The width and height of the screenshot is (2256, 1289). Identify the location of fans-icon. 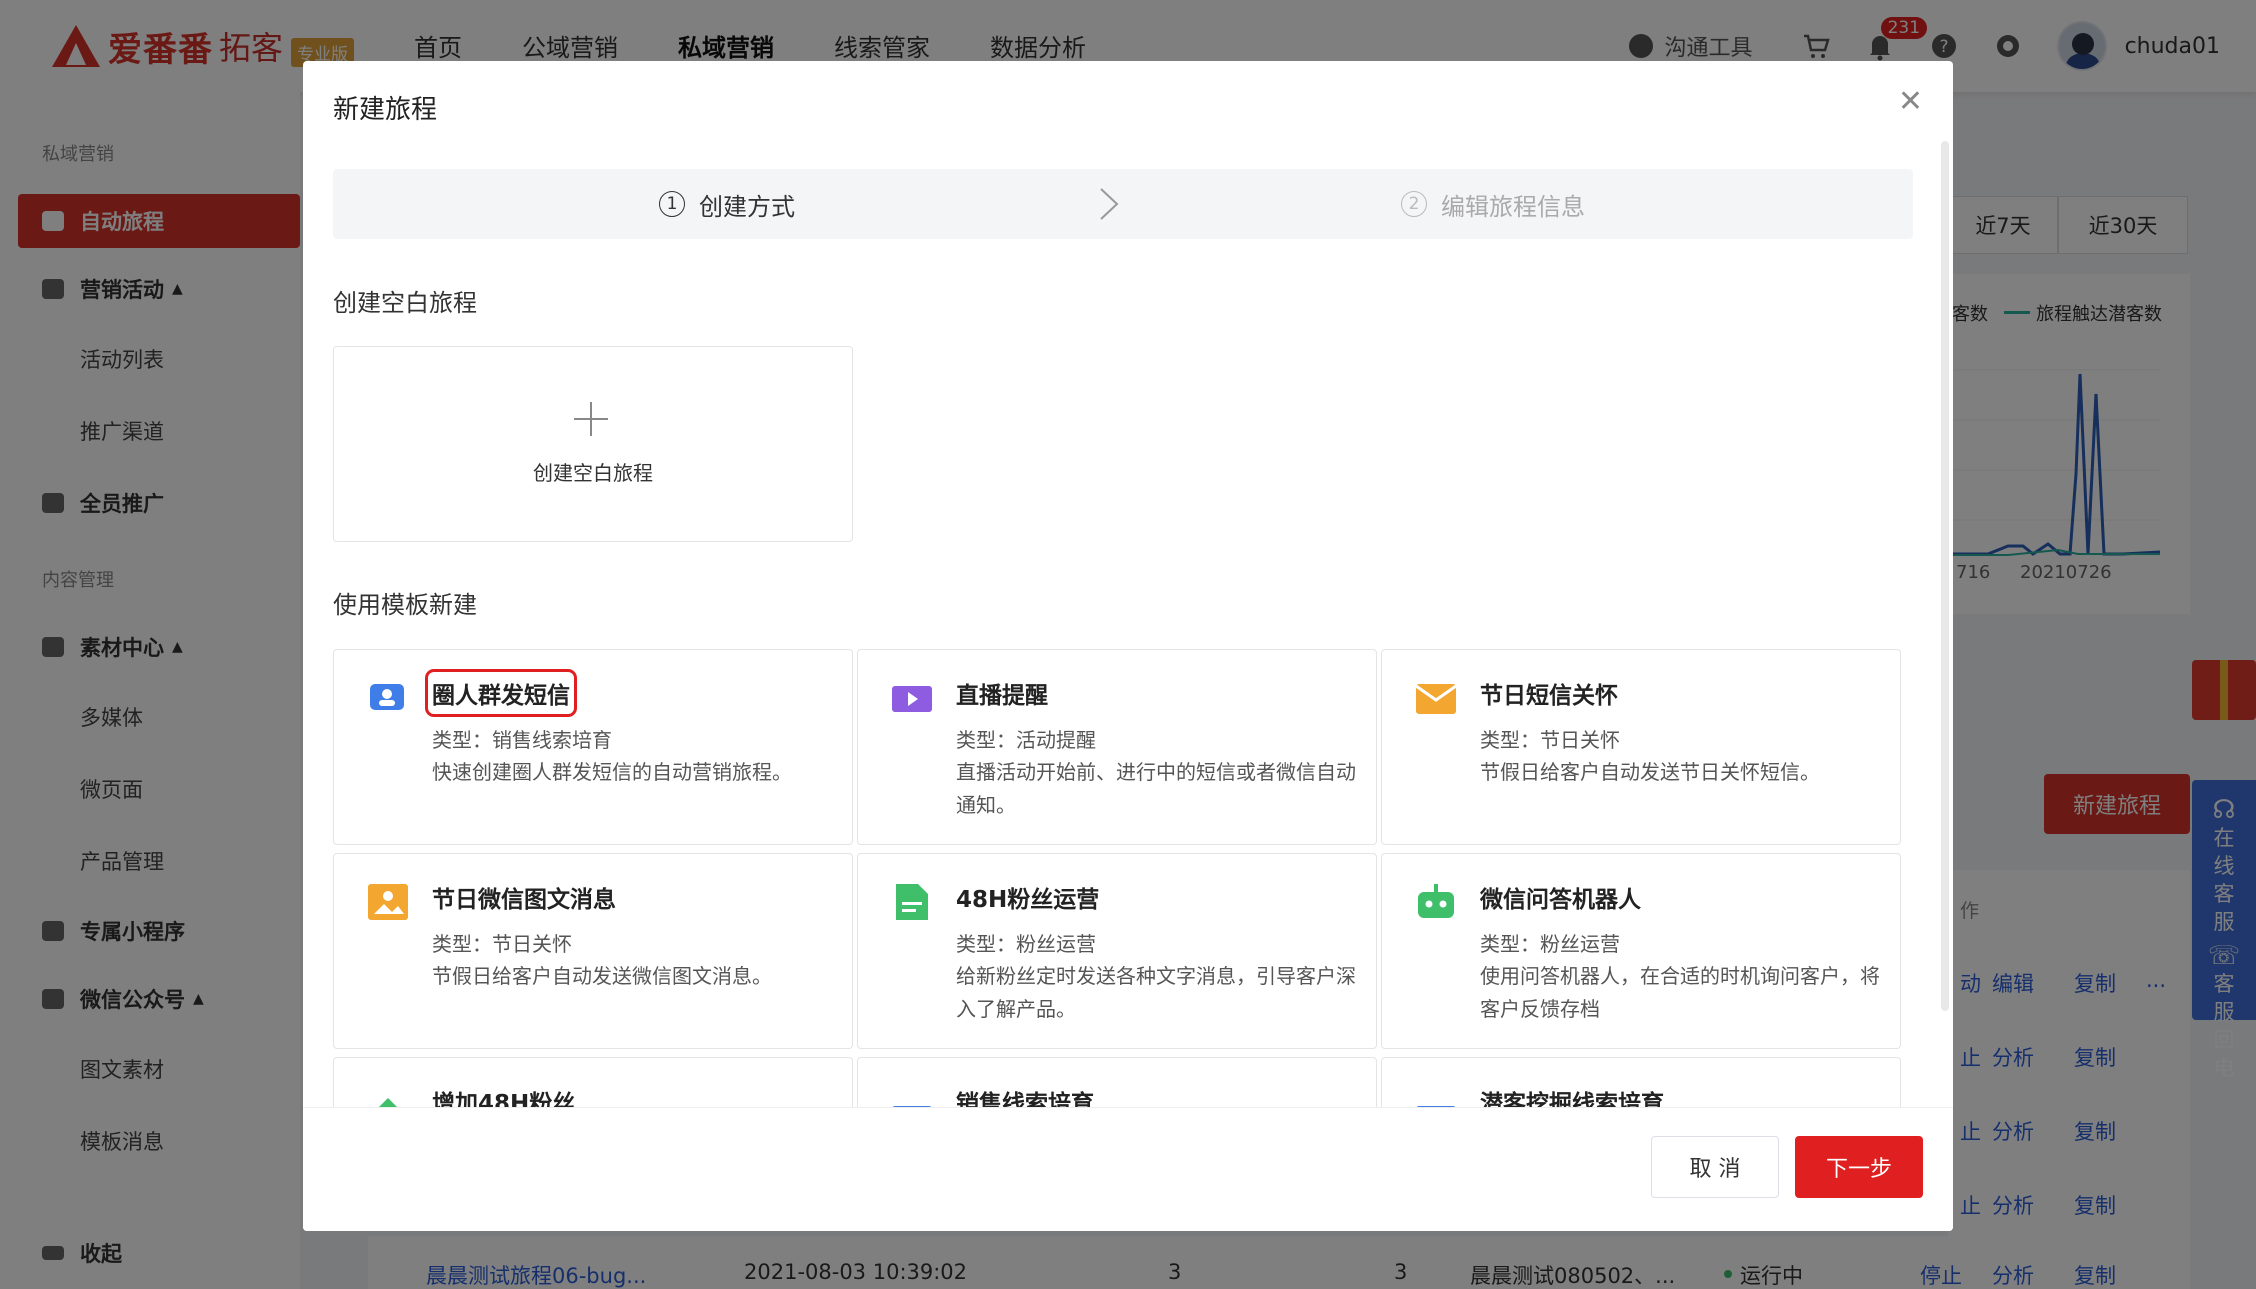
(387, 1096).